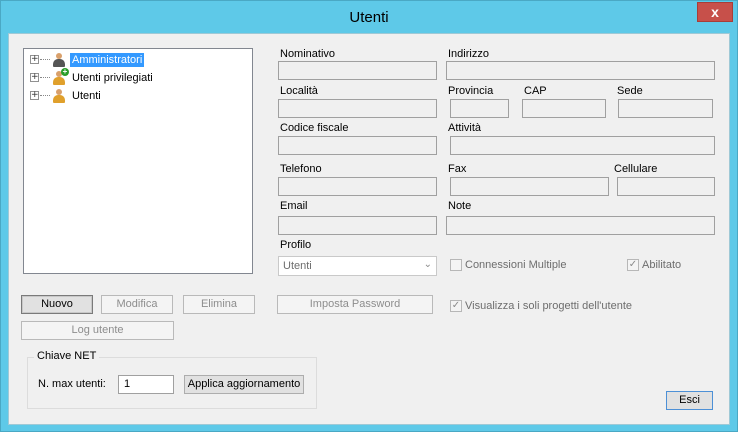 This screenshot has width=738, height=432. I want to click on connessioni-multiple-checkbox: Connessioni Multiple, so click(508, 265).